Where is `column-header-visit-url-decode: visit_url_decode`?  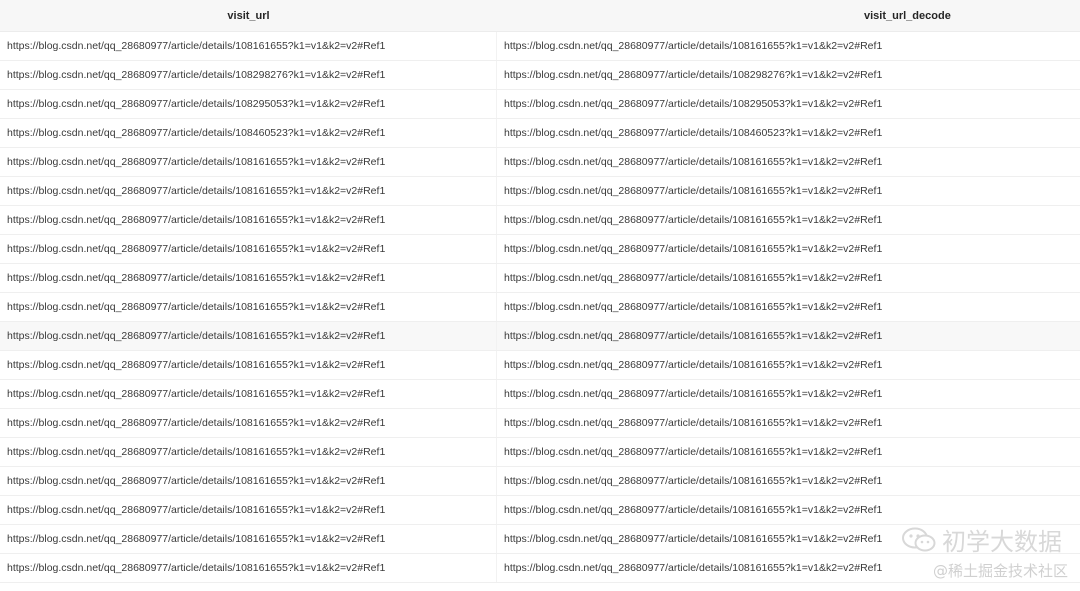
column-header-visit-url-decode: visit_url_decode is located at coordinates (788, 15).